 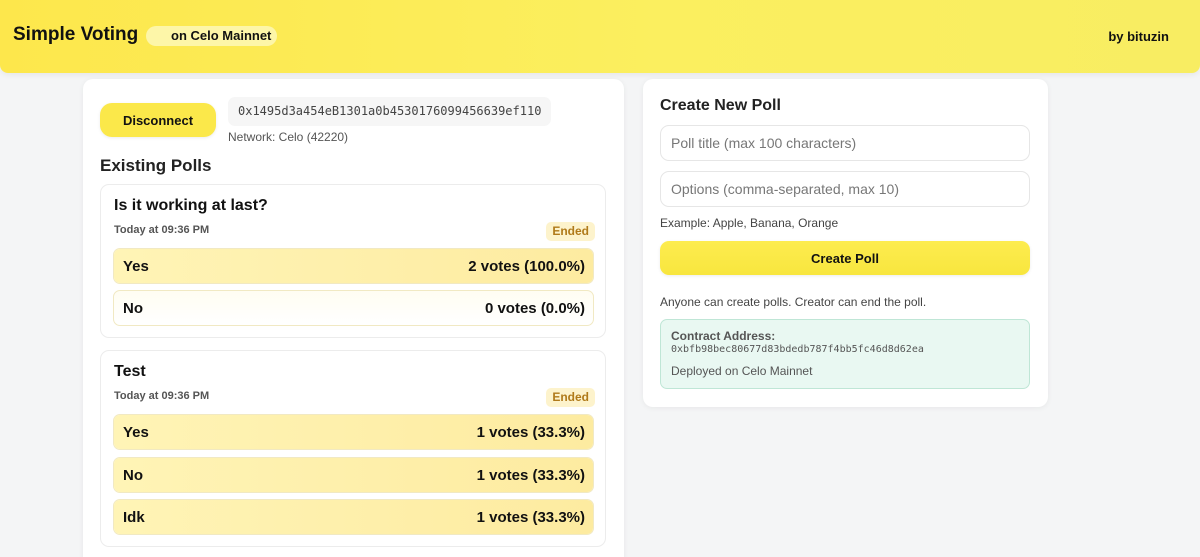 What do you see at coordinates (353, 475) in the screenshot?
I see `poll-option-no: No 1 votes (33.3%)` at bounding box center [353, 475].